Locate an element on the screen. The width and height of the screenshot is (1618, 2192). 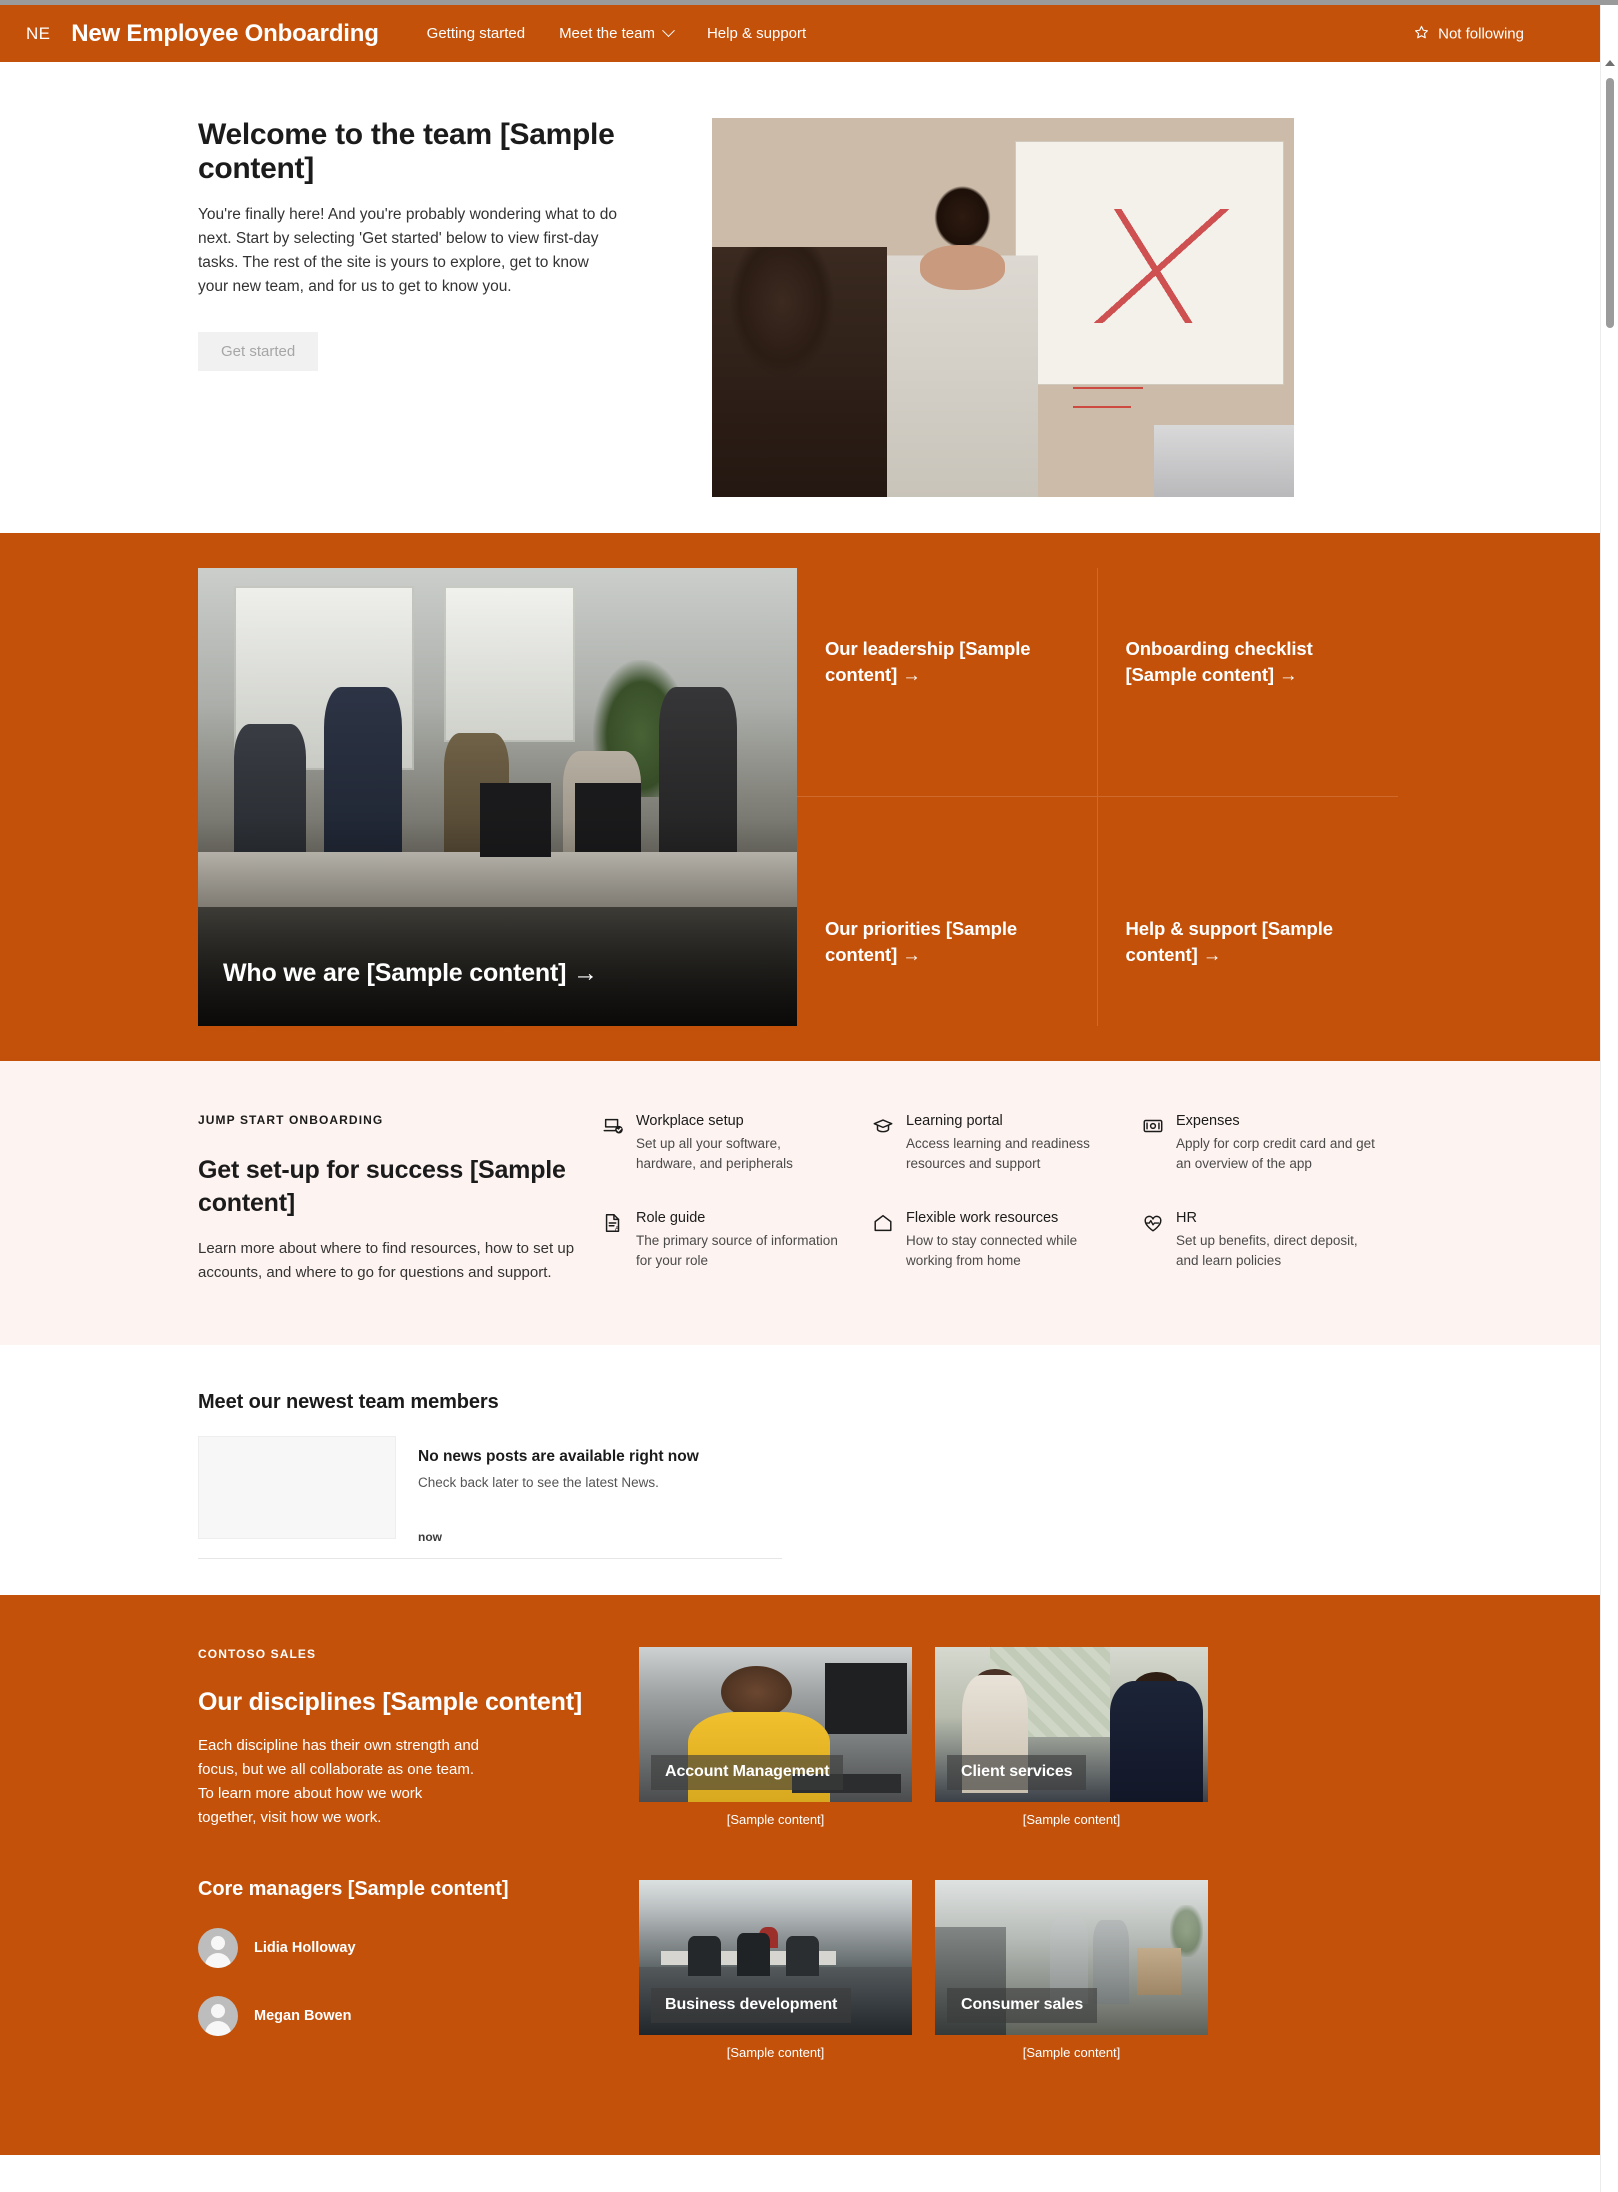
news-timestamp: now is located at coordinates (430, 1537).